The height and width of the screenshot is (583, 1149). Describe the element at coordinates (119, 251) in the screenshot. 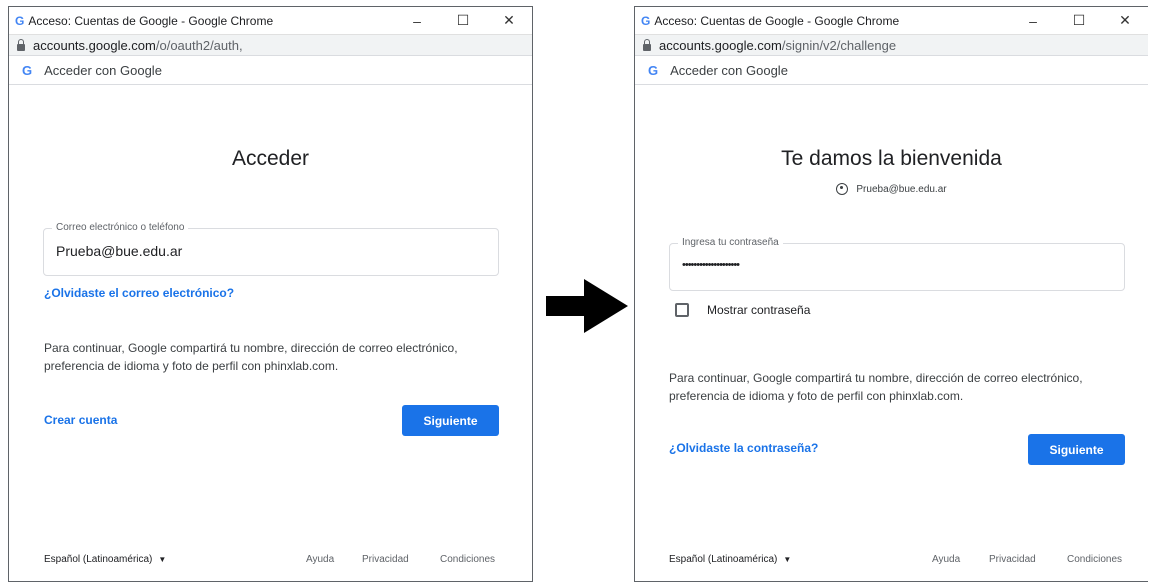

I see `email-field-value: Prueba@bue.edu.ar` at that location.